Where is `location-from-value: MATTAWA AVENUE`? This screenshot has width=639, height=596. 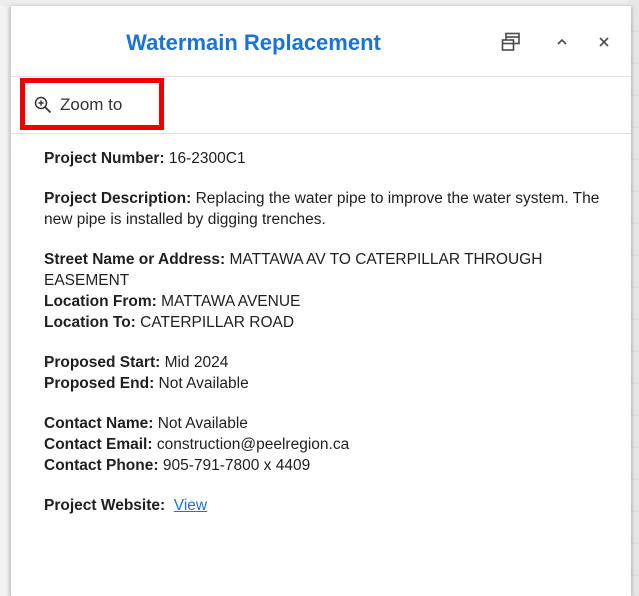 location-from-value: MATTAWA AVENUE is located at coordinates (231, 301).